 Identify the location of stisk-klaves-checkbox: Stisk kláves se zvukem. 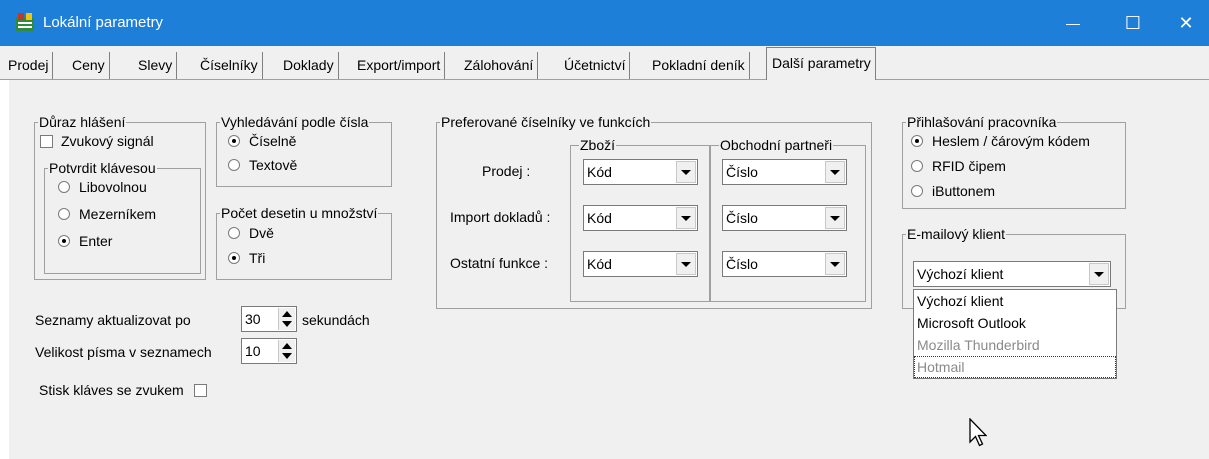
(127, 390).